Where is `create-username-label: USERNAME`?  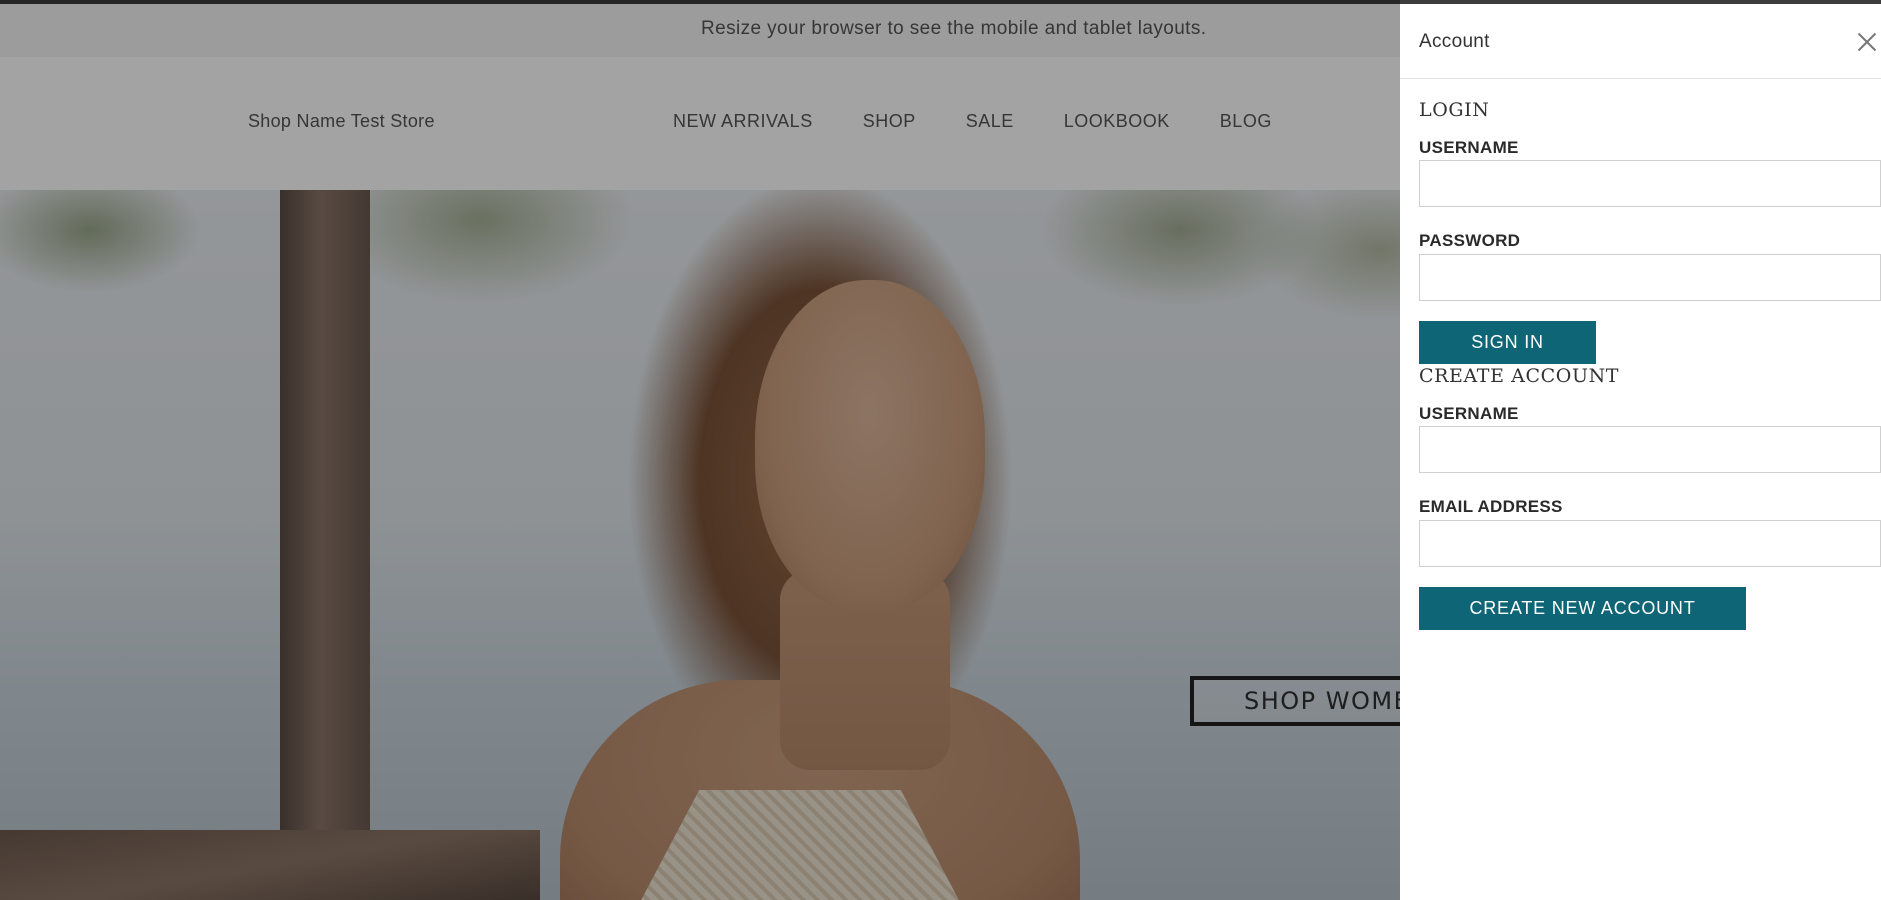
create-username-label: USERNAME is located at coordinates (1469, 413).